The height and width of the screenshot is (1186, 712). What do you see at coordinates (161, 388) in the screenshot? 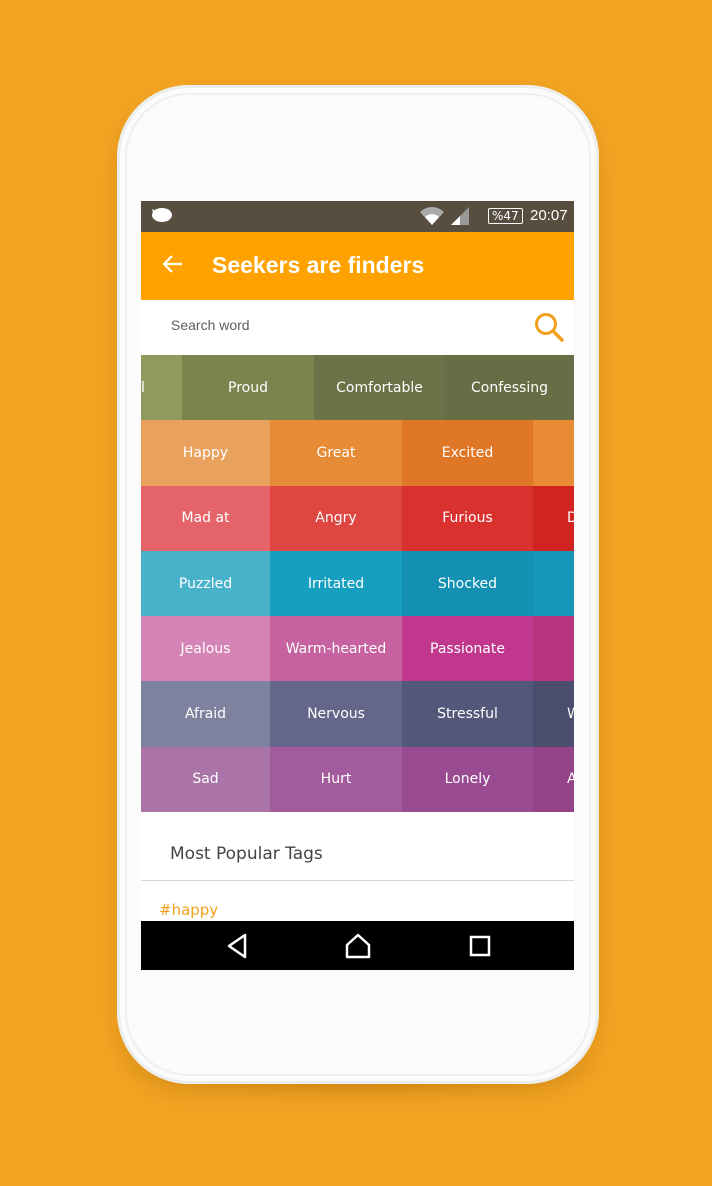
I see `emotion-tile: l` at bounding box center [161, 388].